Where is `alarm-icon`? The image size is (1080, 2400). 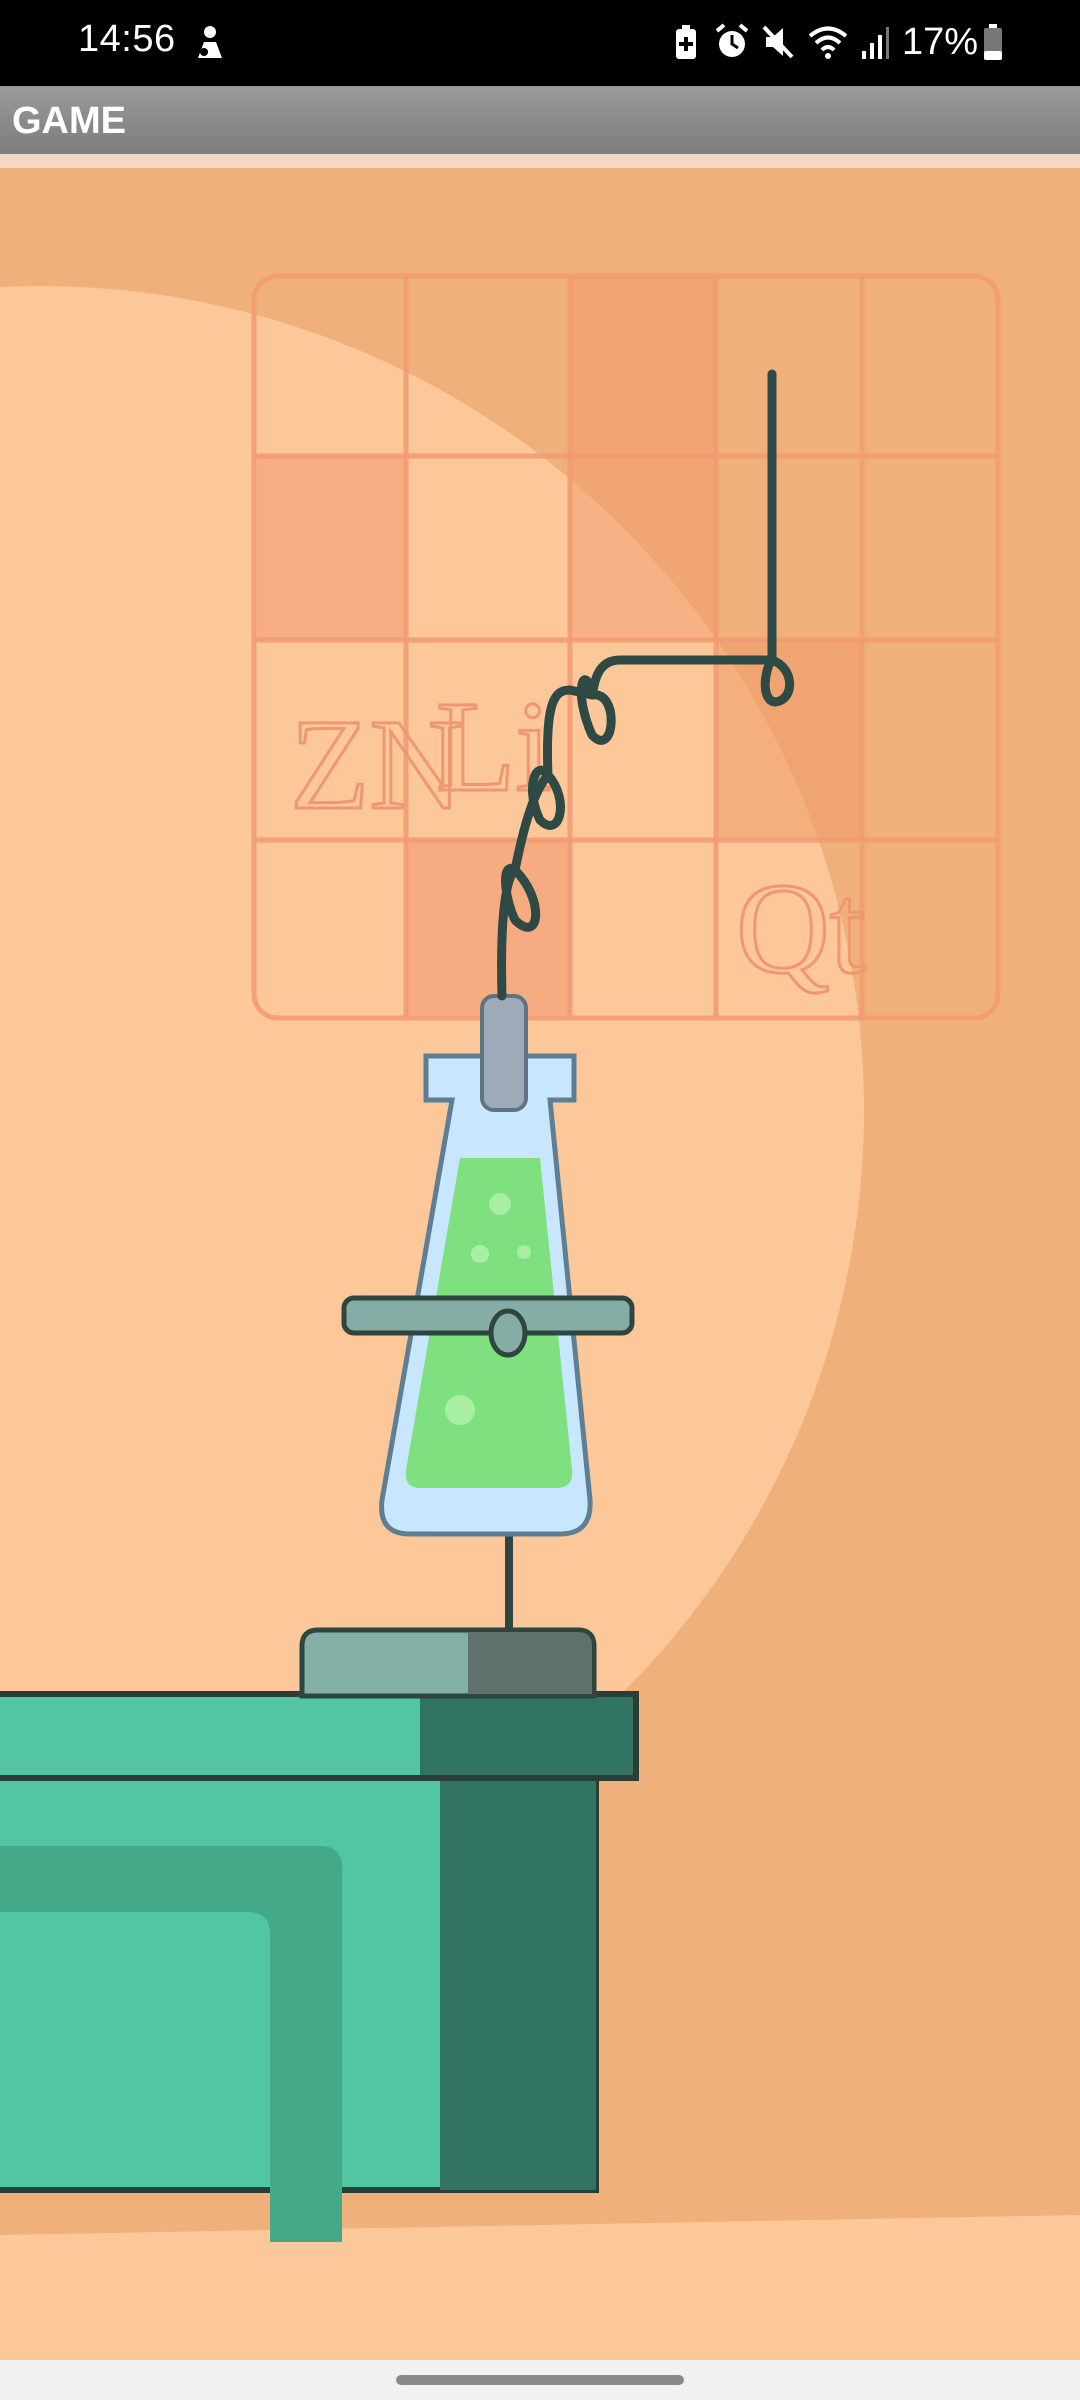 alarm-icon is located at coordinates (732, 40).